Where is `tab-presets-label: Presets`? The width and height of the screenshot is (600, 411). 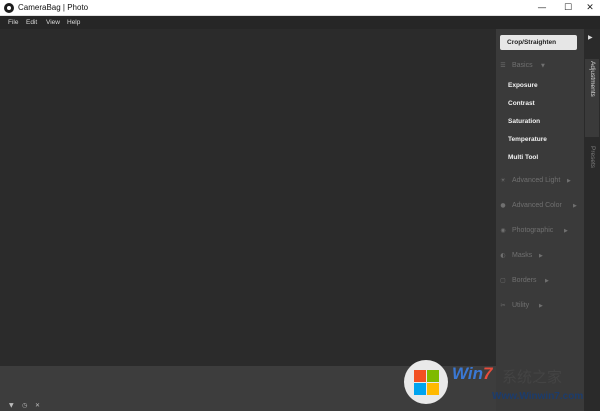 tab-presets-label: Presets is located at coordinates (592, 157).